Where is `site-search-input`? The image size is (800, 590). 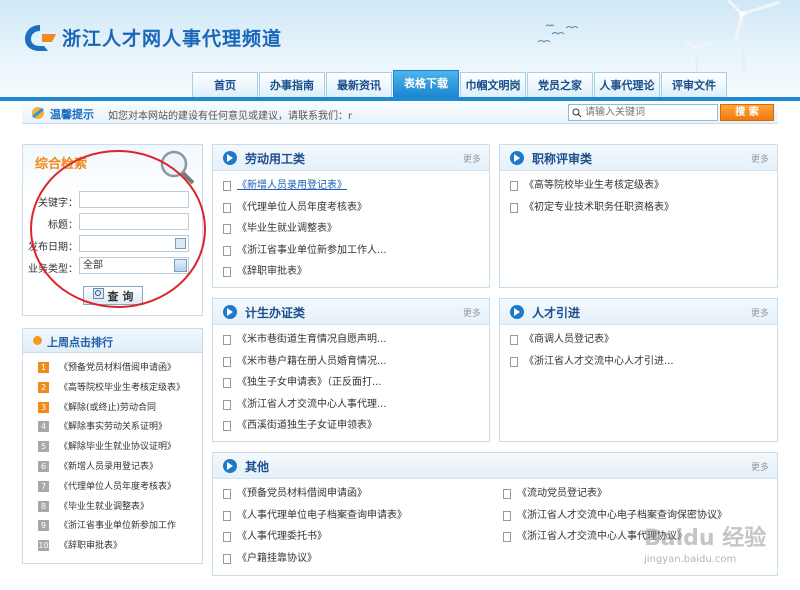 site-search-input is located at coordinates (649, 112).